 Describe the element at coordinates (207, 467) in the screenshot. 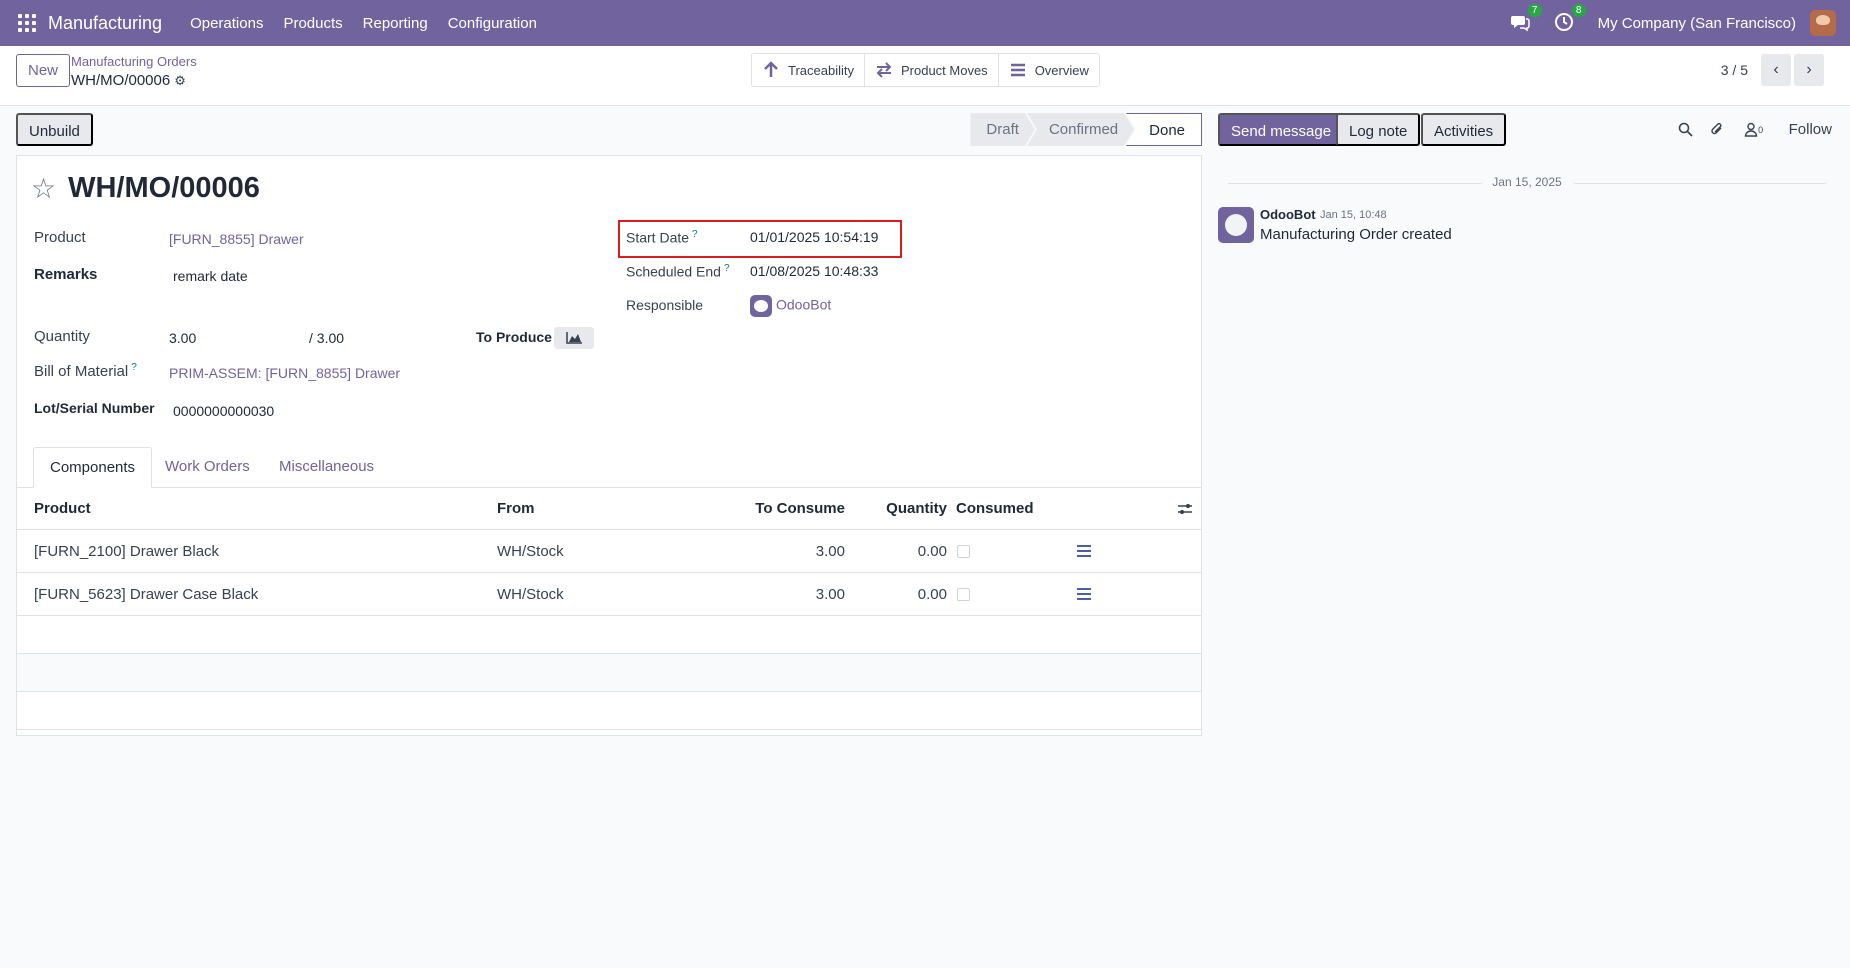

I see `tab-work-orders: Work Orders` at that location.